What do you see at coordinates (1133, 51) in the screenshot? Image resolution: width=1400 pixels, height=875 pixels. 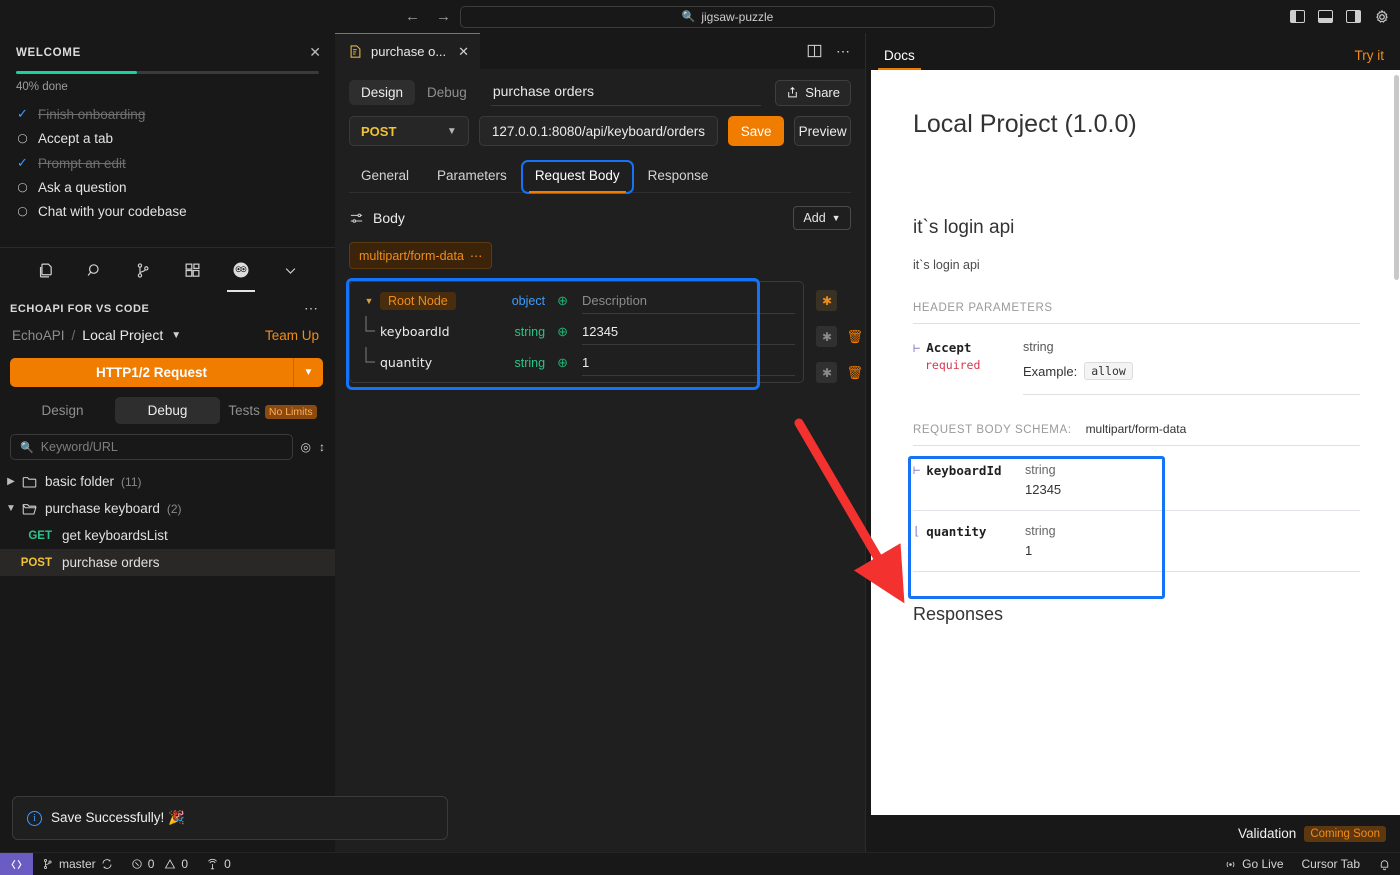 I see `docs-header: Docs Try it` at bounding box center [1133, 51].